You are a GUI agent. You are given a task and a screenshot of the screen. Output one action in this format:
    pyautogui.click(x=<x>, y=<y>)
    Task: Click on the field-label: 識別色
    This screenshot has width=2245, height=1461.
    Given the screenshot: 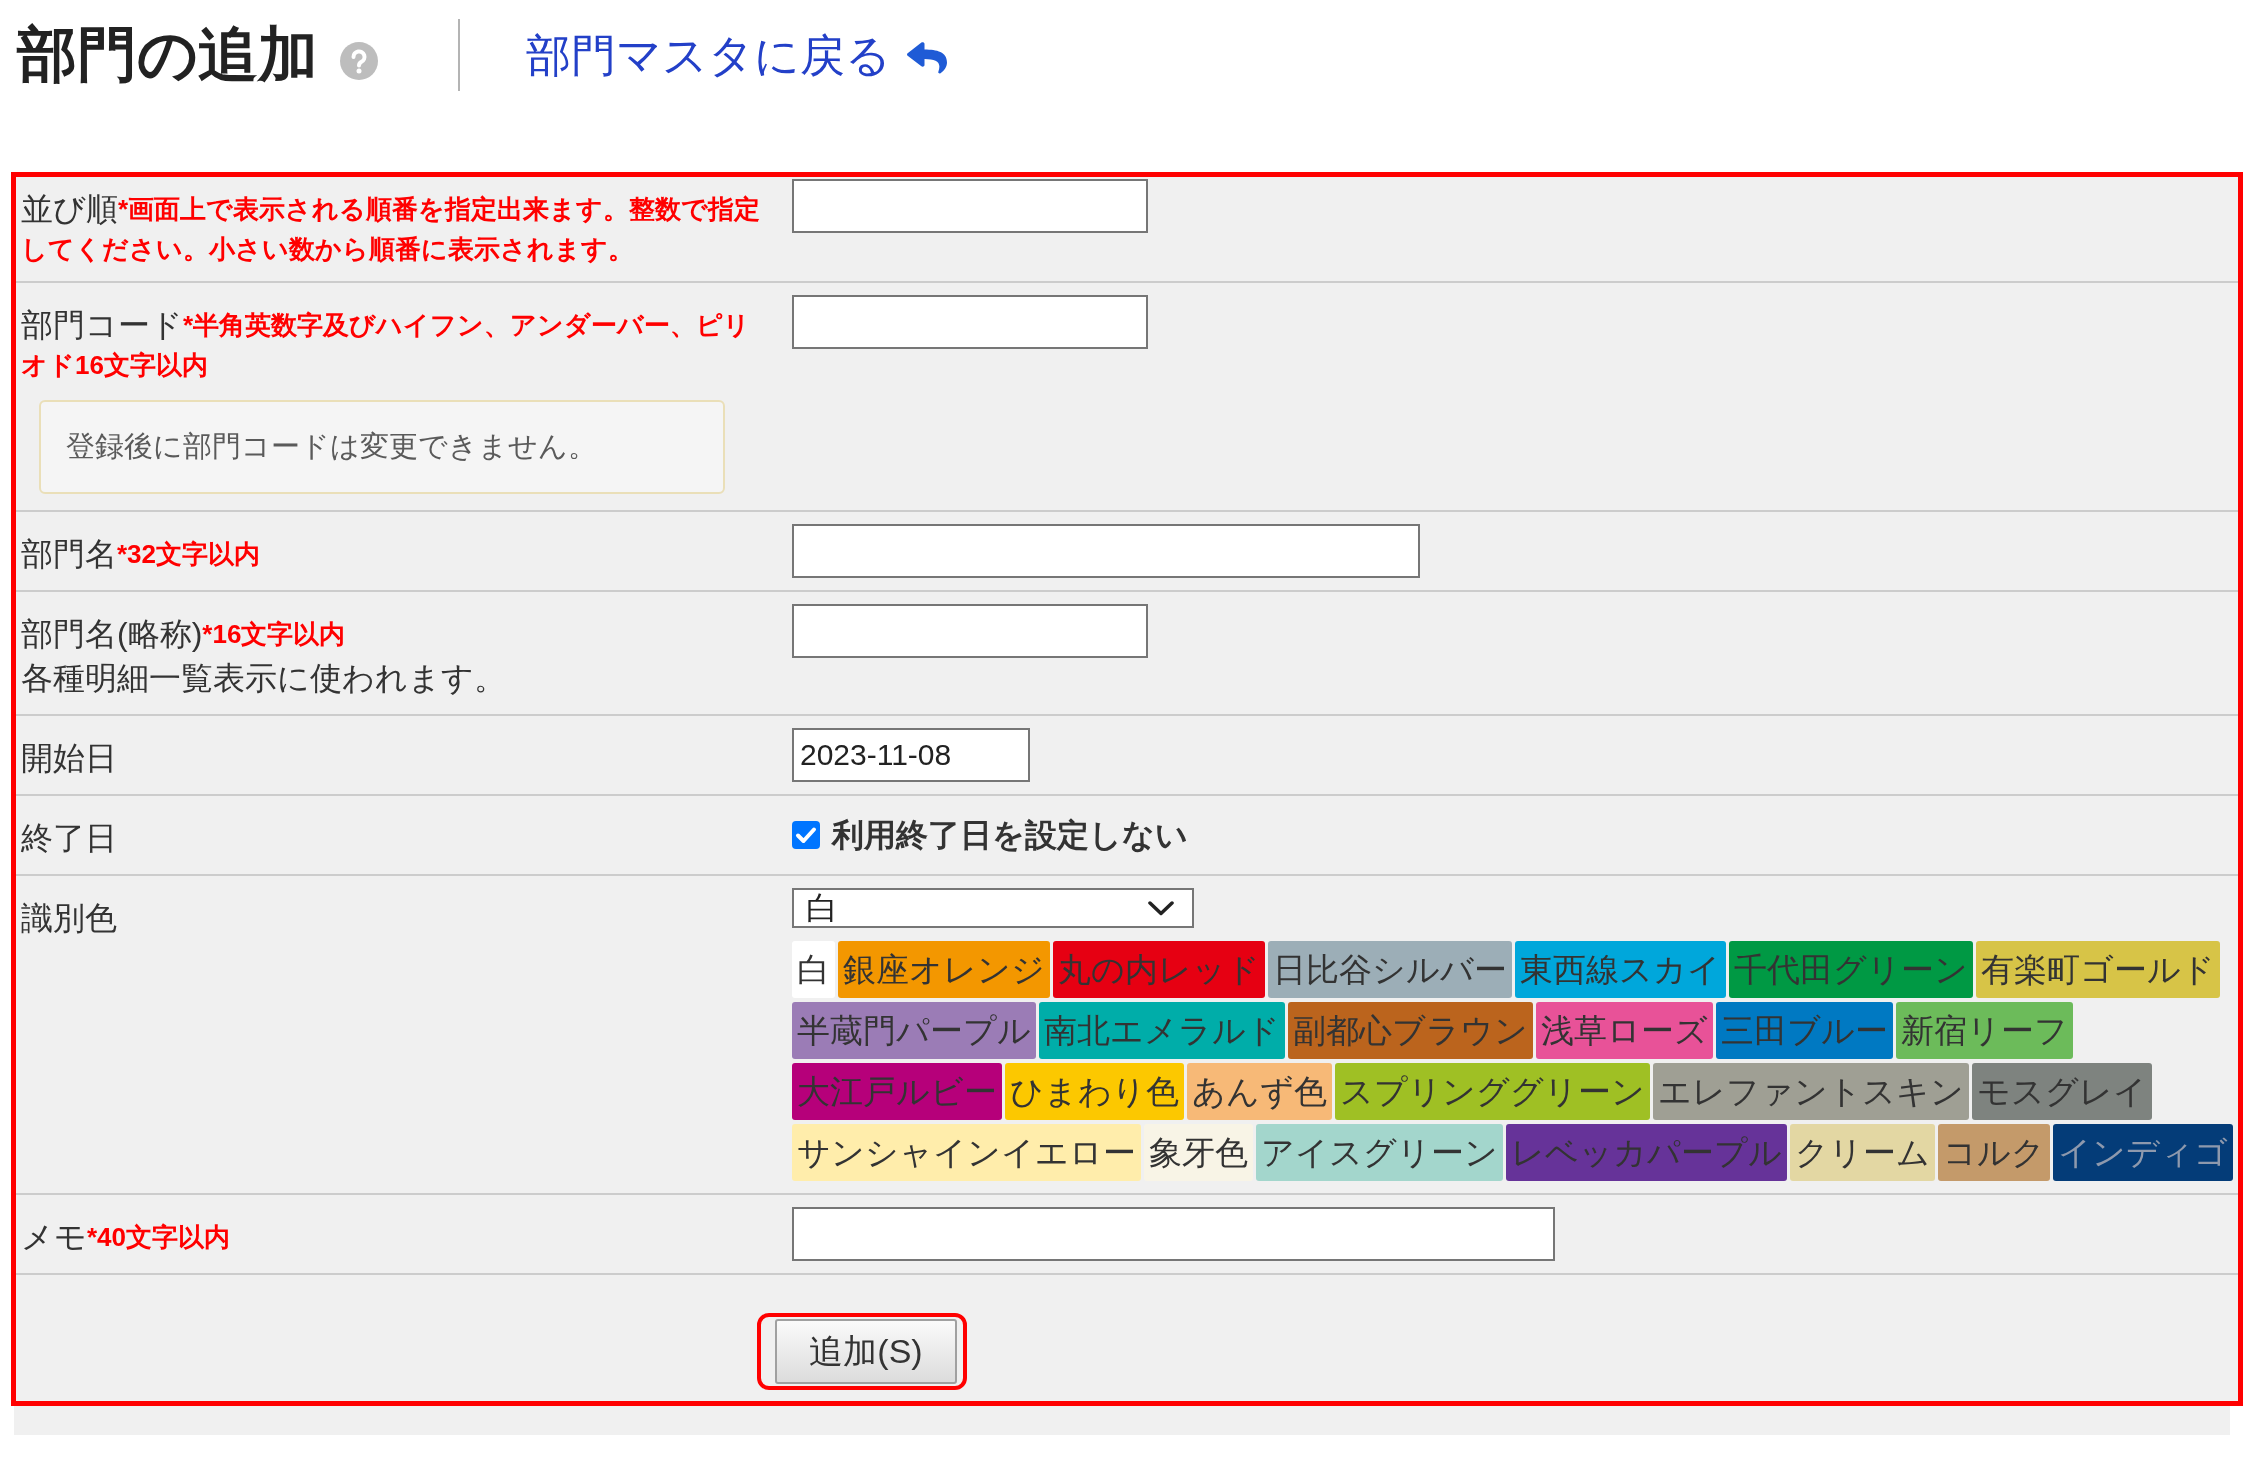 What is the action you would take?
    pyautogui.click(x=69, y=918)
    